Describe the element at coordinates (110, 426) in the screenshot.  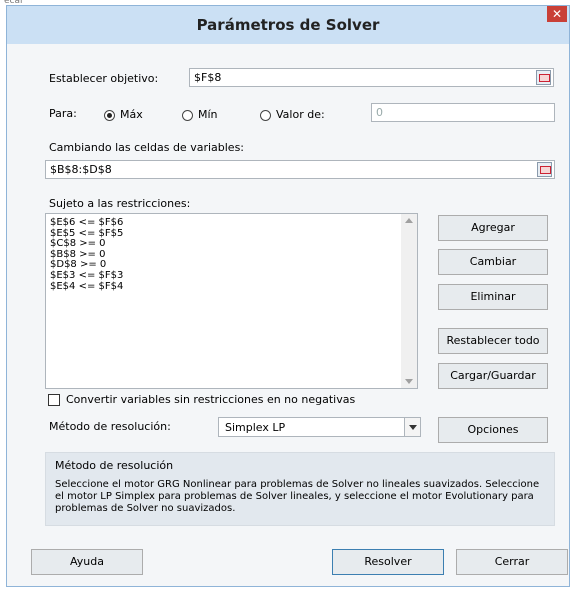
I see `method-label: Método de resolución:` at that location.